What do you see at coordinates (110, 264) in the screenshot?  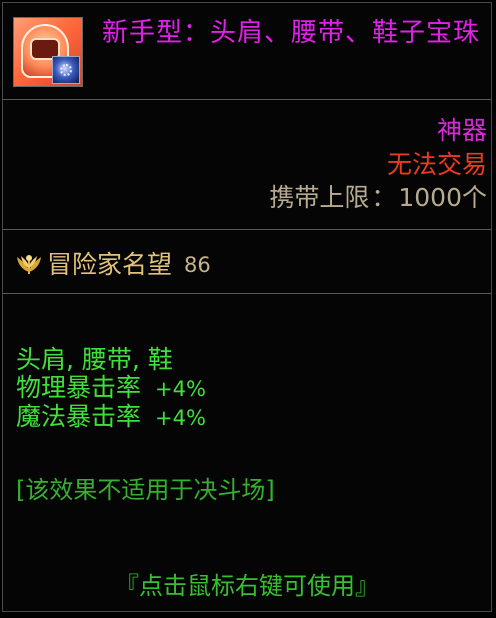 I see `fame-label: 冒险家名望` at bounding box center [110, 264].